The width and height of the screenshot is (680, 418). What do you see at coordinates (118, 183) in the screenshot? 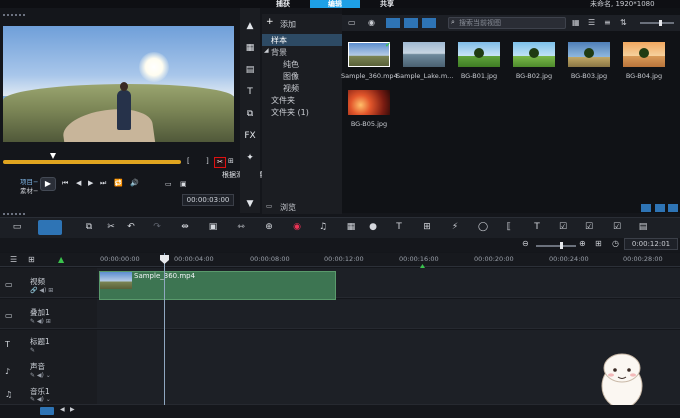
I see `repeat-icon: 🔁` at bounding box center [118, 183].